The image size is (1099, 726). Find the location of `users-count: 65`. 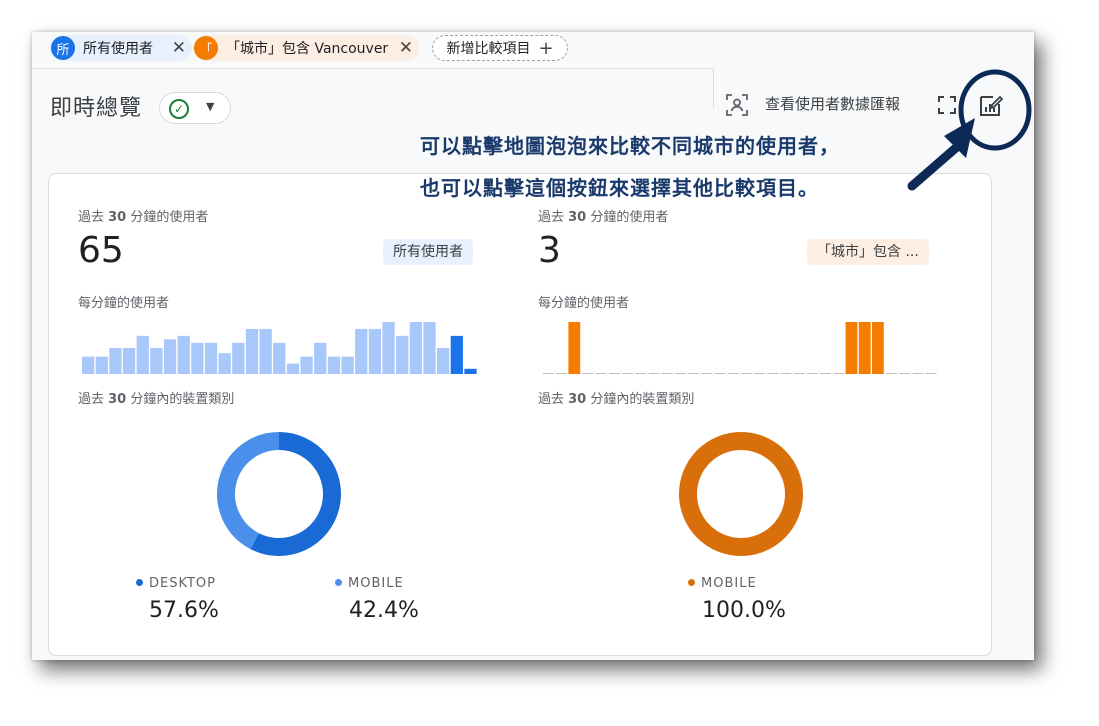

users-count: 65 is located at coordinates (101, 250).